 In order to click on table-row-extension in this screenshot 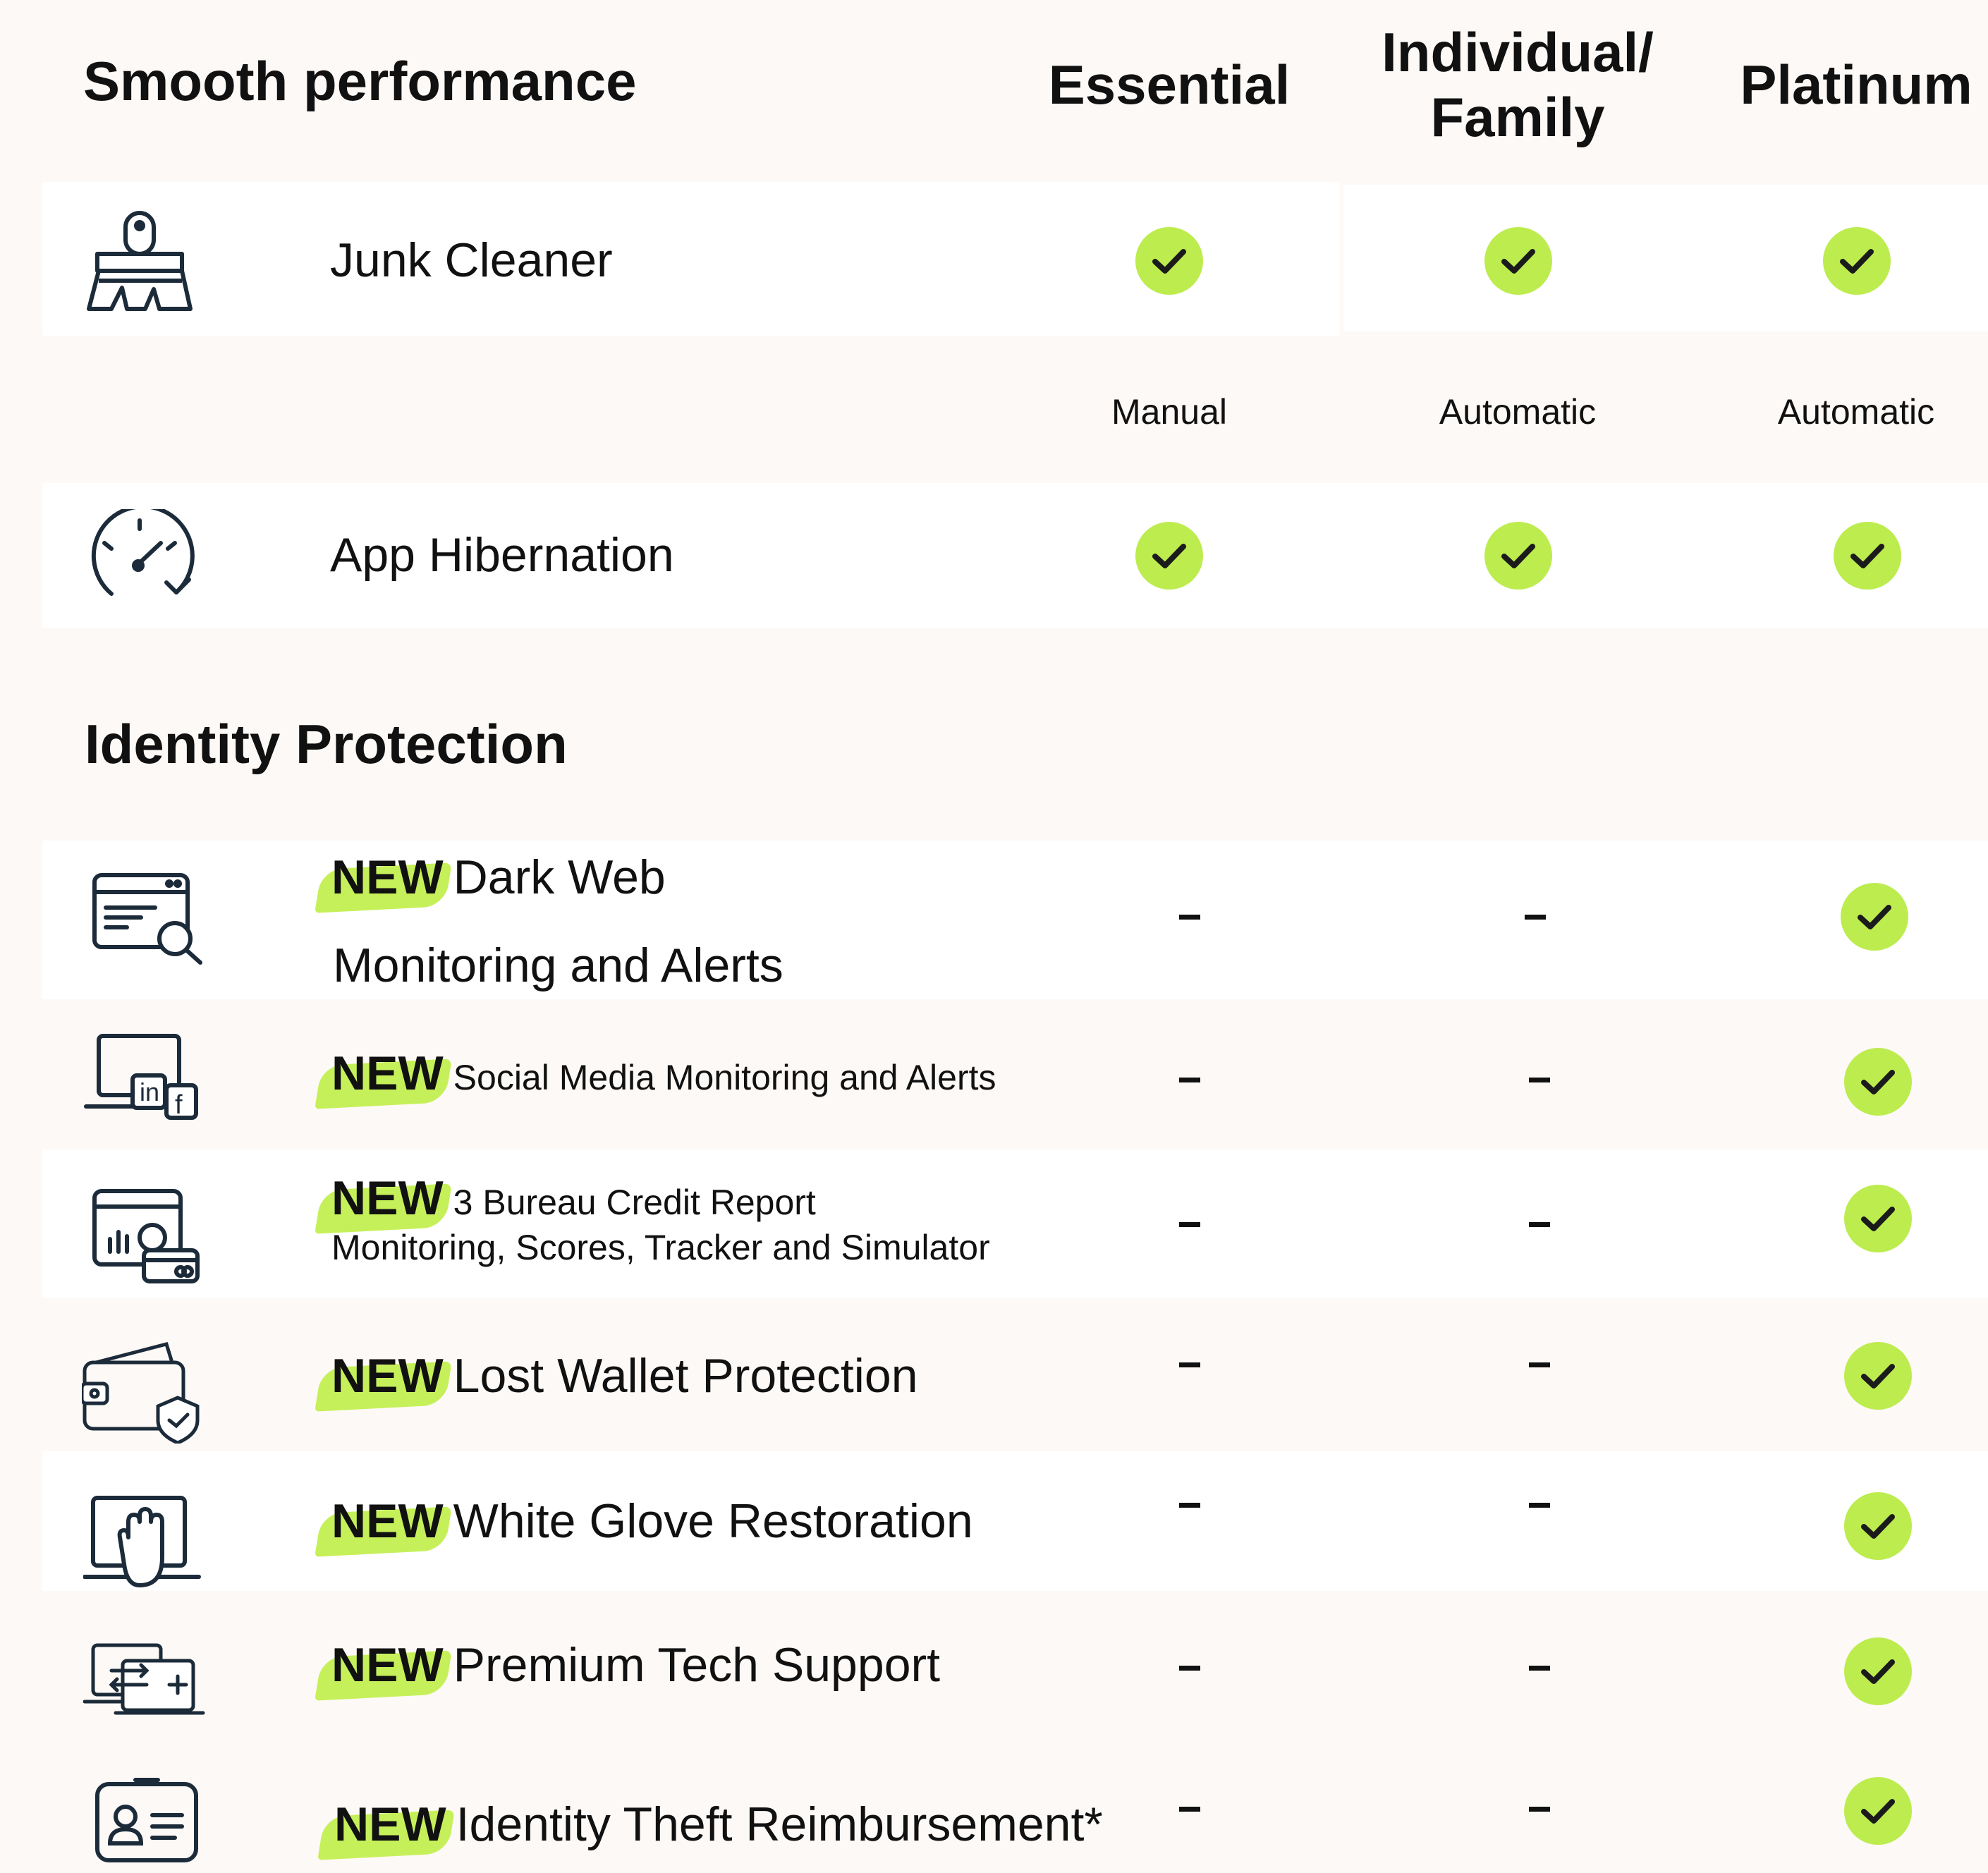, I will do `click(1665, 258)`.